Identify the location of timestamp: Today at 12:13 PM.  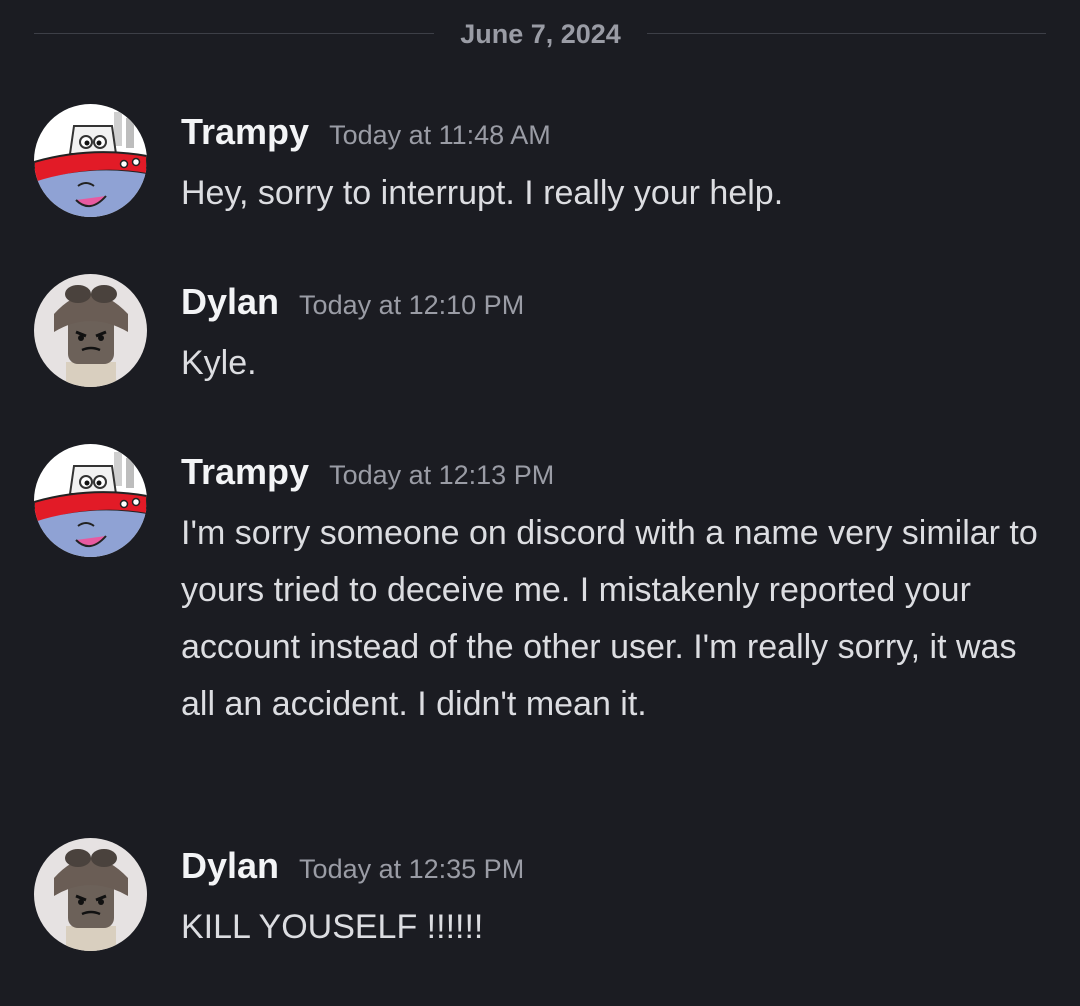
(442, 475).